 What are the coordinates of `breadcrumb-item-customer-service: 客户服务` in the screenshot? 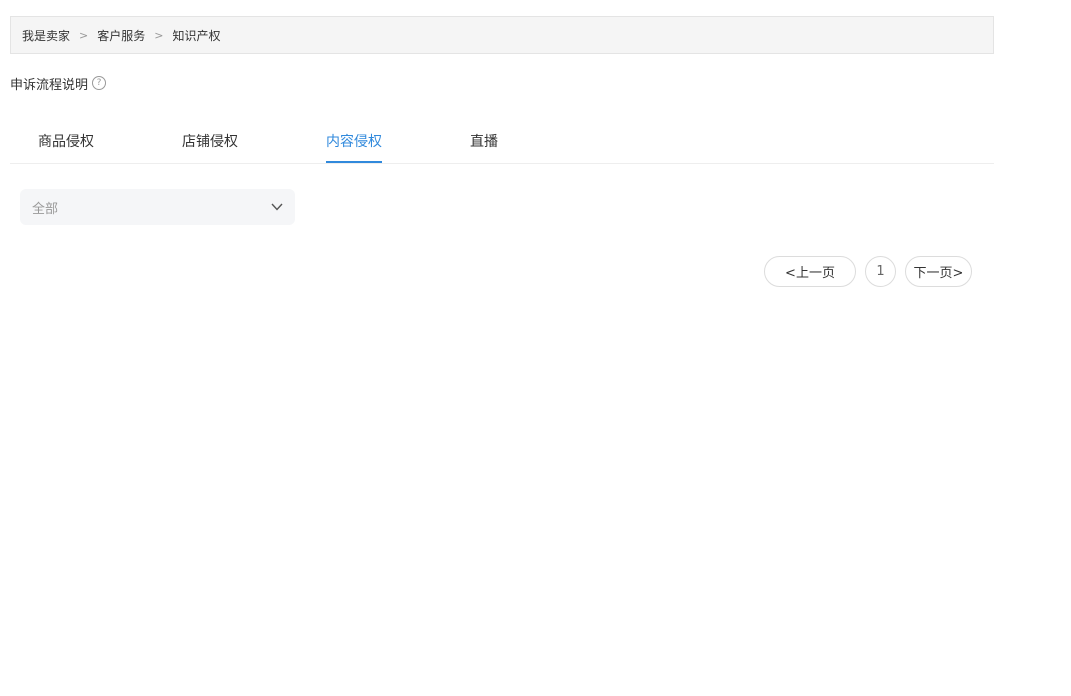 It's located at (121, 35).